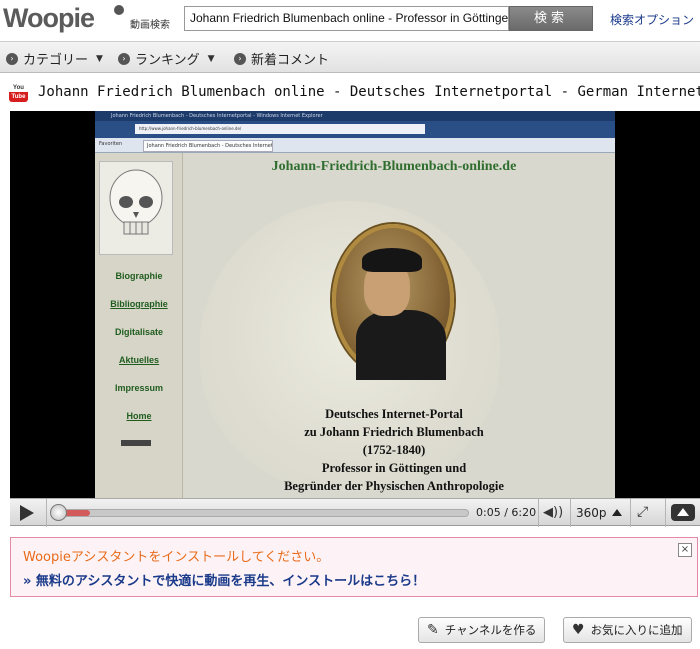  What do you see at coordinates (350, 57) in the screenshot?
I see `category-nav: › カテゴリー ▼ › ランキング ▼ › 新着コメント` at bounding box center [350, 57].